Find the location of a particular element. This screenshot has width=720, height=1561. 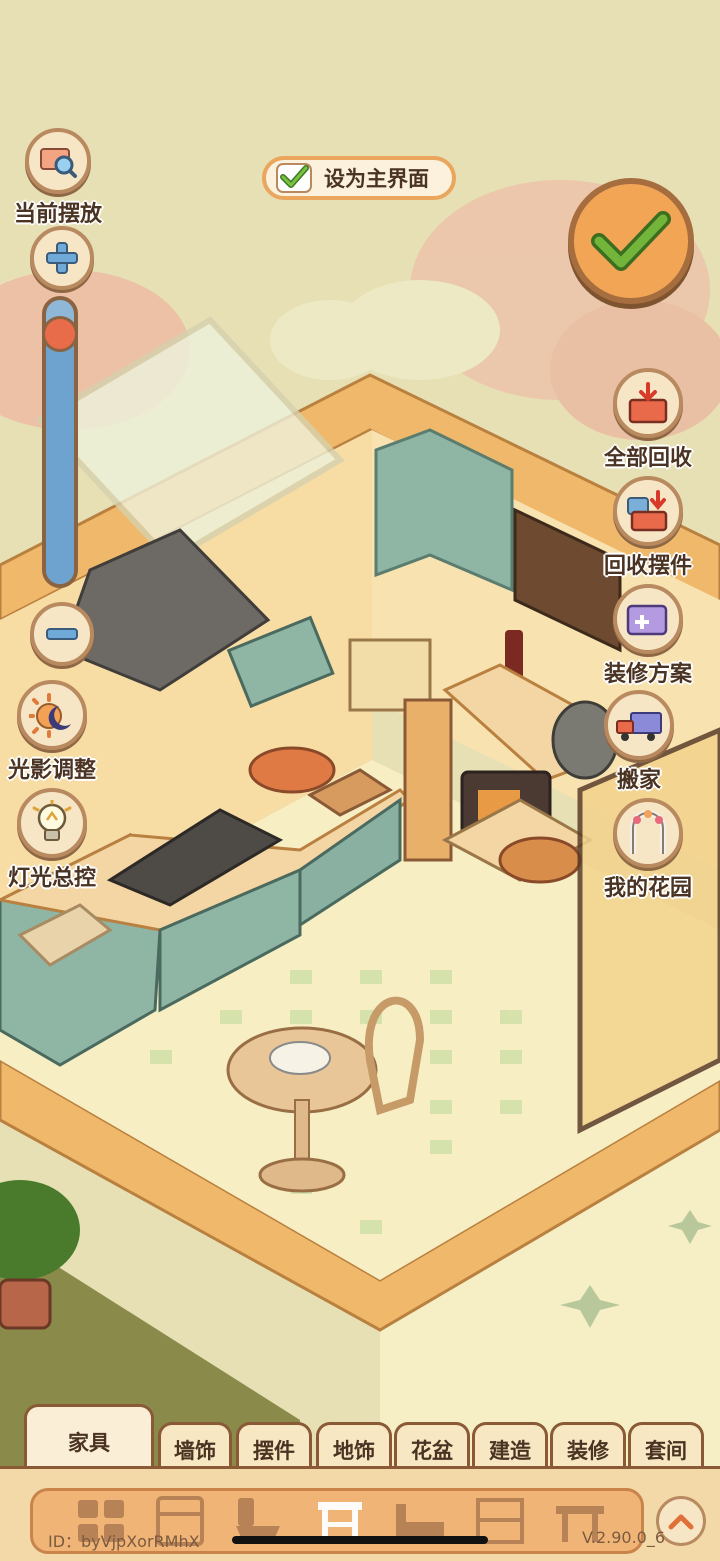

move-house-button: 搬家 is located at coordinates (639, 742).